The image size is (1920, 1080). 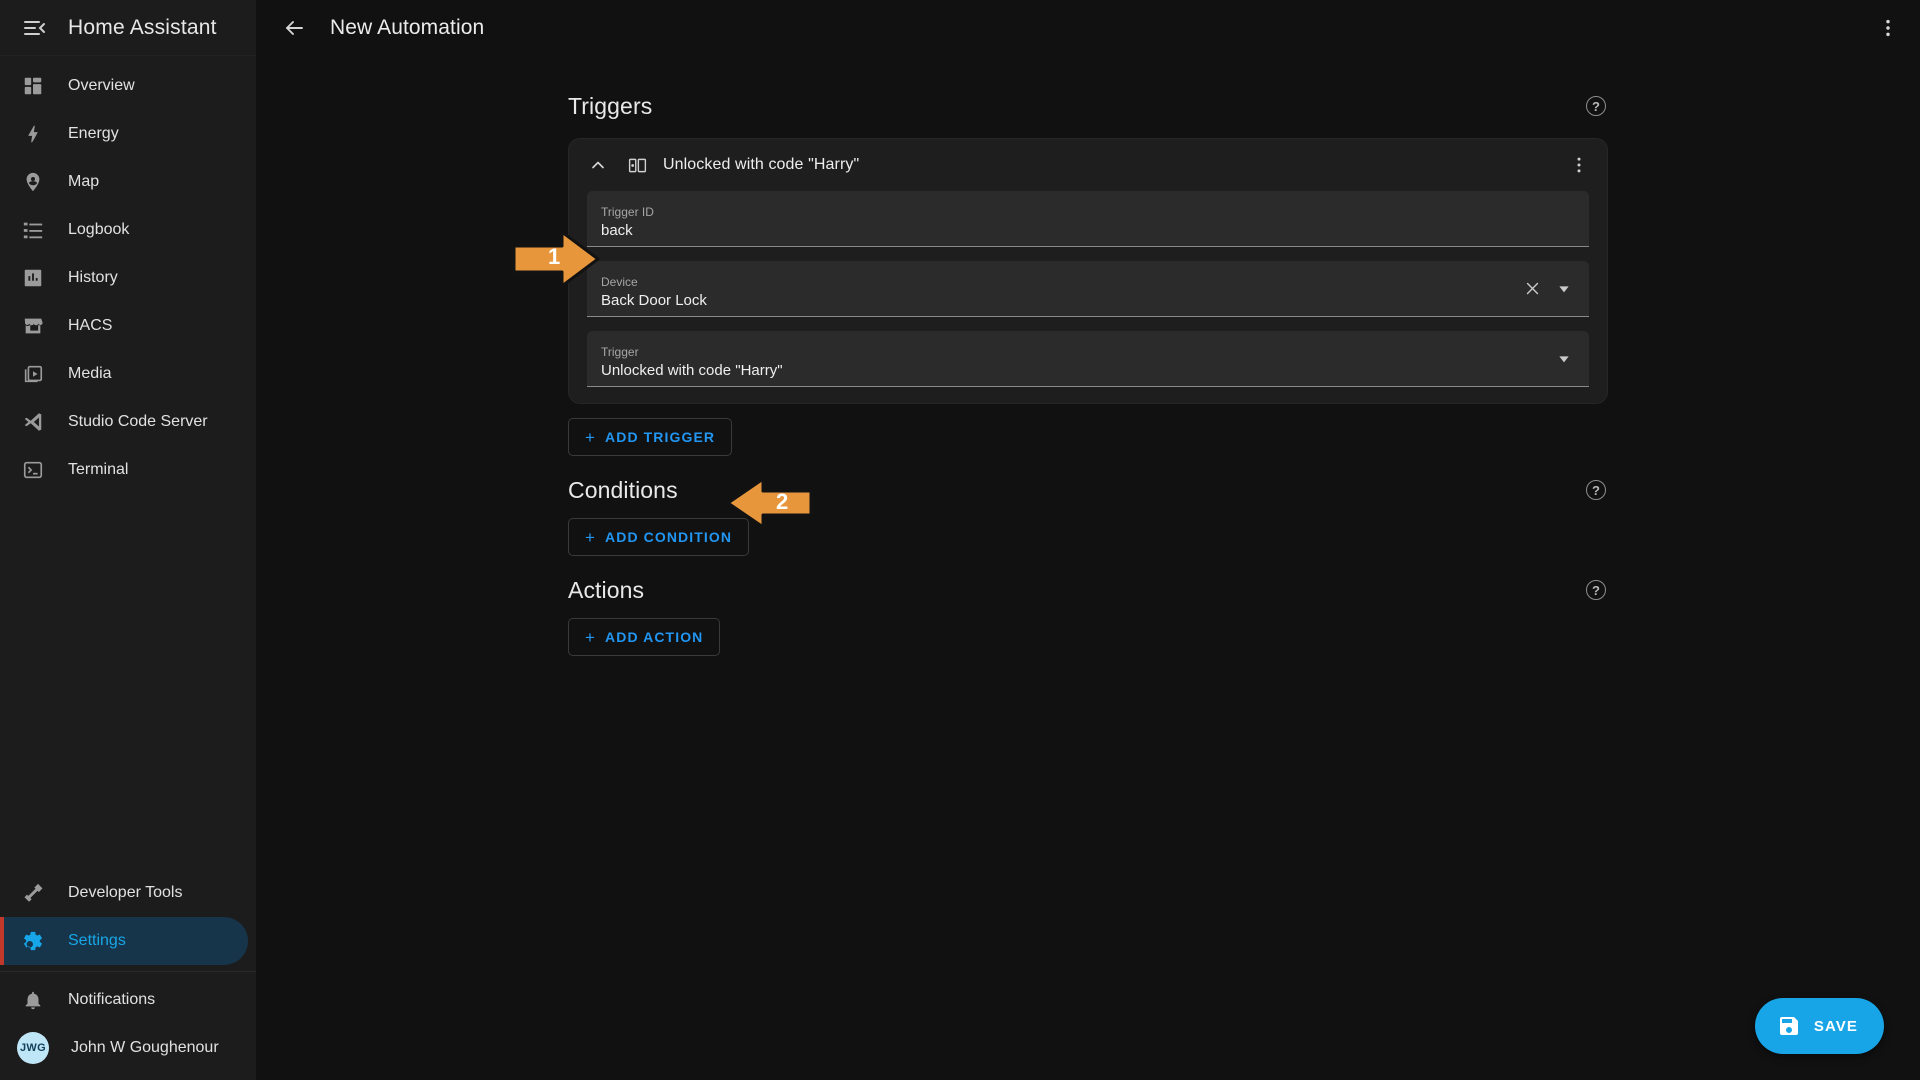 What do you see at coordinates (33, 182) in the screenshot?
I see `map-marker-account-icon` at bounding box center [33, 182].